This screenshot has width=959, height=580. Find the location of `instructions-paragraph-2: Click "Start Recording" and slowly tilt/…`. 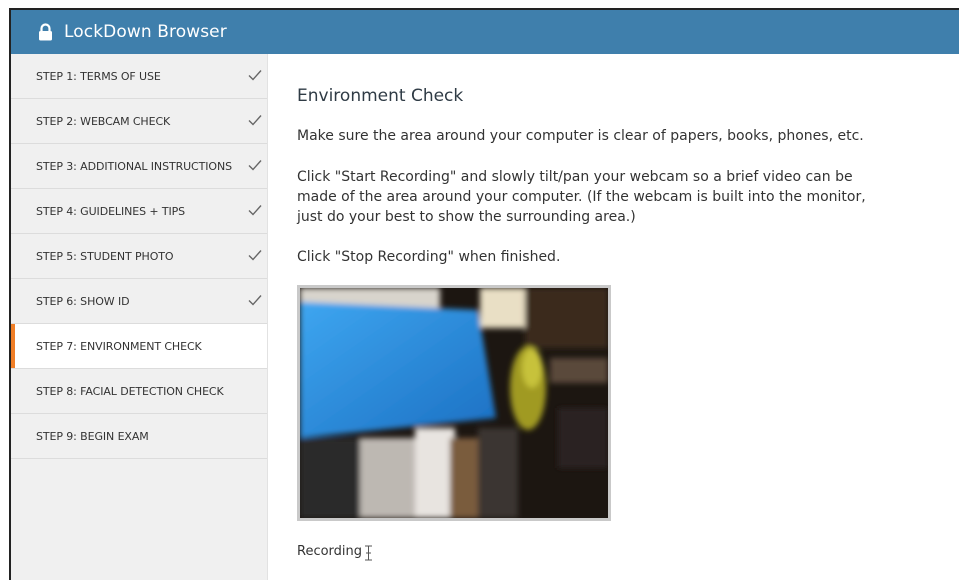

instructions-paragraph-2: Click "Start Recording" and slowly tilt/… is located at coordinates (581, 197).